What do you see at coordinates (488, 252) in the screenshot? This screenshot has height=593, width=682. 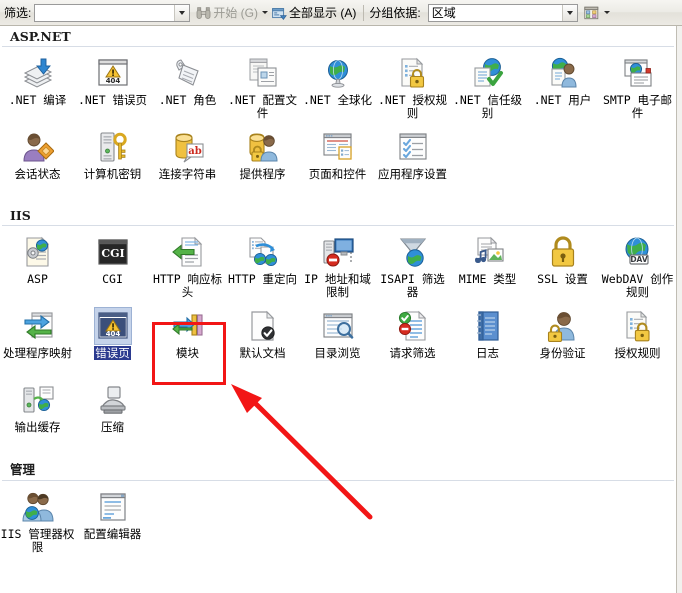 I see `mime-types-icon` at bounding box center [488, 252].